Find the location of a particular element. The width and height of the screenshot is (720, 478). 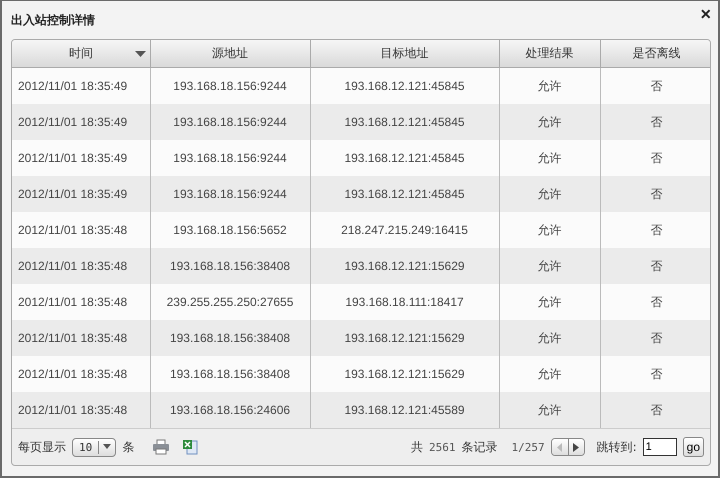

total-suffix: 条记录 is located at coordinates (479, 447).